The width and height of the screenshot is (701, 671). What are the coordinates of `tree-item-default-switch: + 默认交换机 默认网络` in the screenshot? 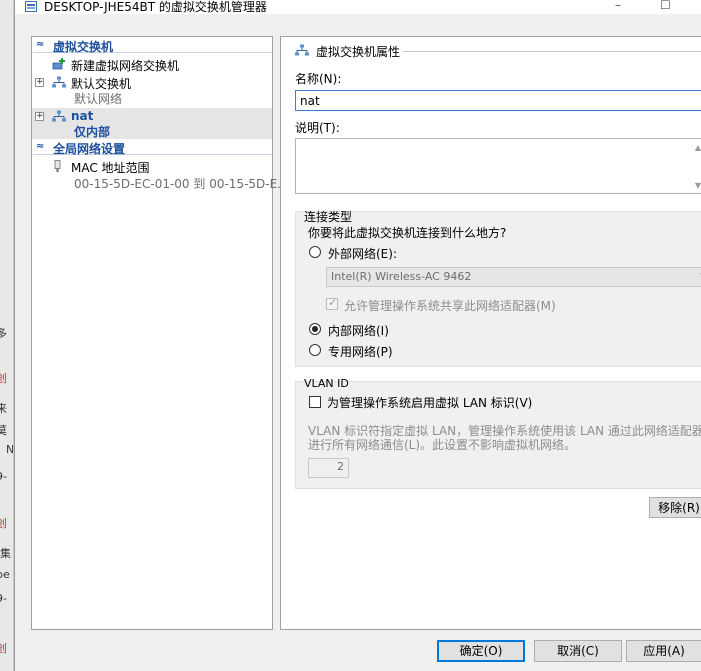 It's located at (152, 90).